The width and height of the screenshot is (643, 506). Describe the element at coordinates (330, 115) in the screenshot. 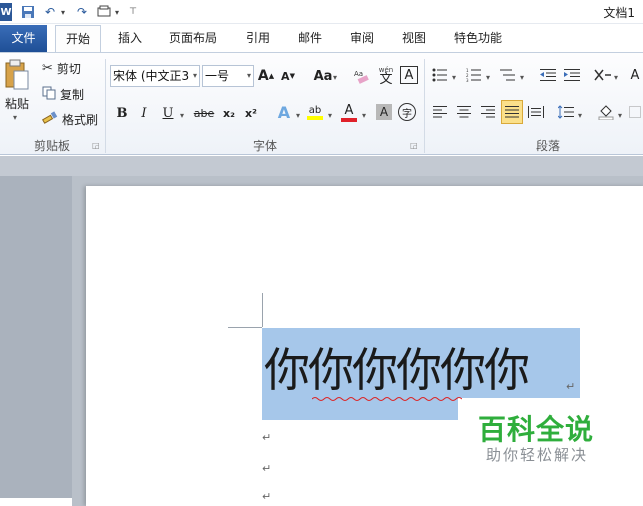

I see `highlight-dropdown-icon: ▾` at that location.